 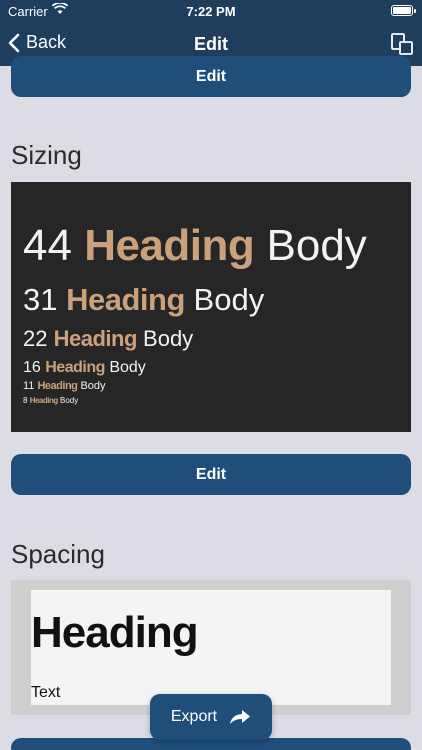 I want to click on size-value: 8, so click(x=25, y=400).